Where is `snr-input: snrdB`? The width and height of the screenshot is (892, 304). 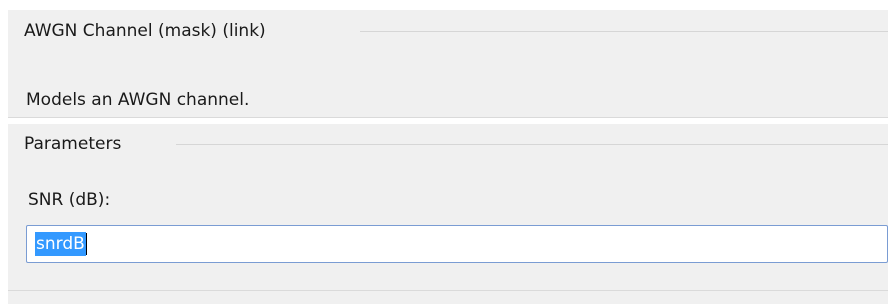
snr-input: snrdB is located at coordinates (457, 244).